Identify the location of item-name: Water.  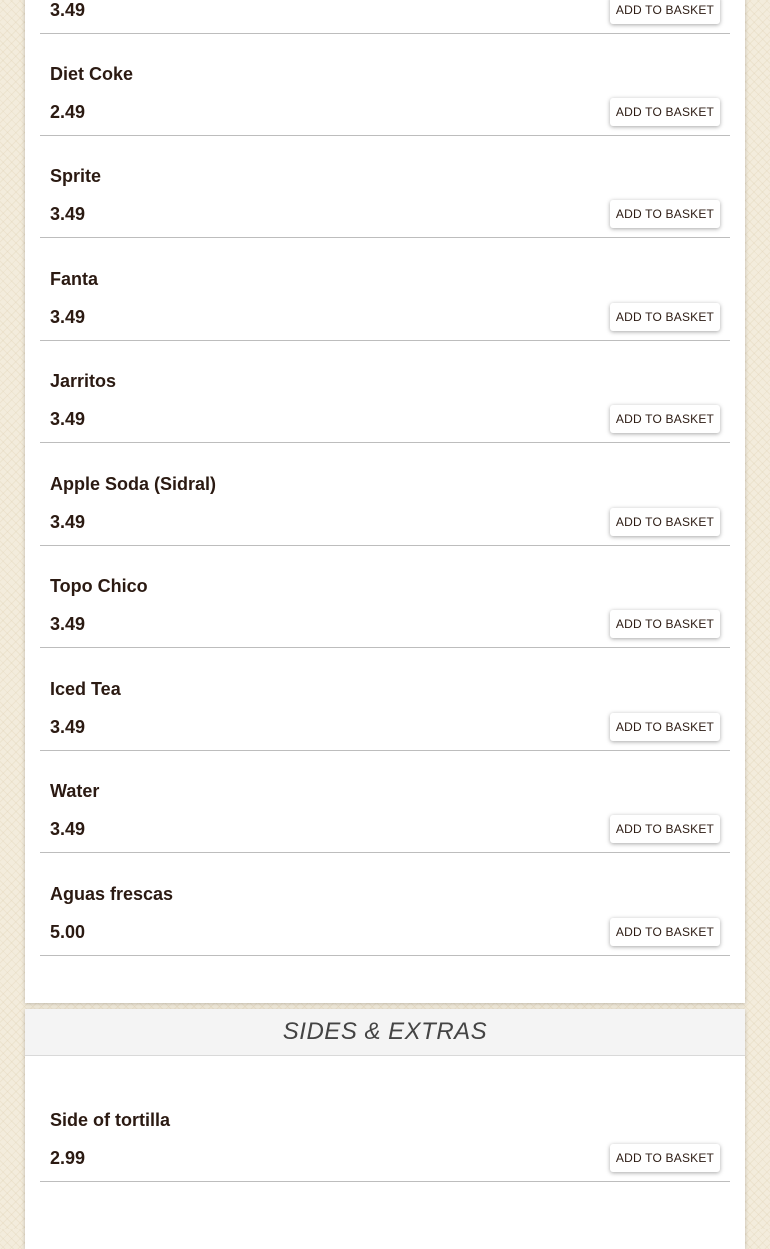
(75, 791).